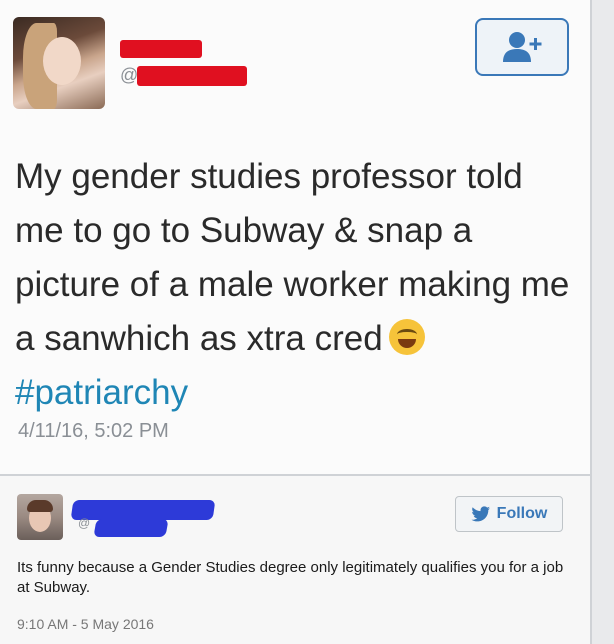  I want to click on add-user-icon, so click(522, 47).